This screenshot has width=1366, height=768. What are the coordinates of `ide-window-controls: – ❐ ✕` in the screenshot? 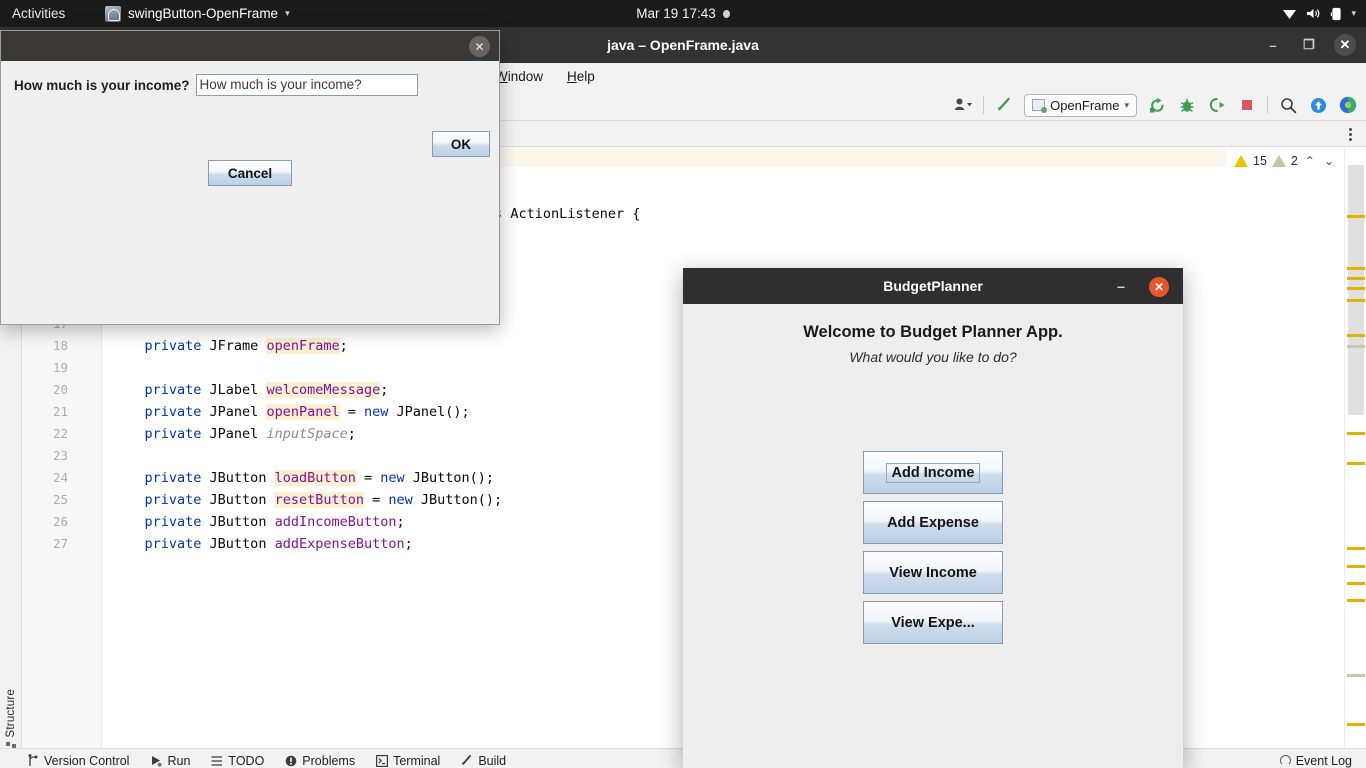 It's located at (1309, 45).